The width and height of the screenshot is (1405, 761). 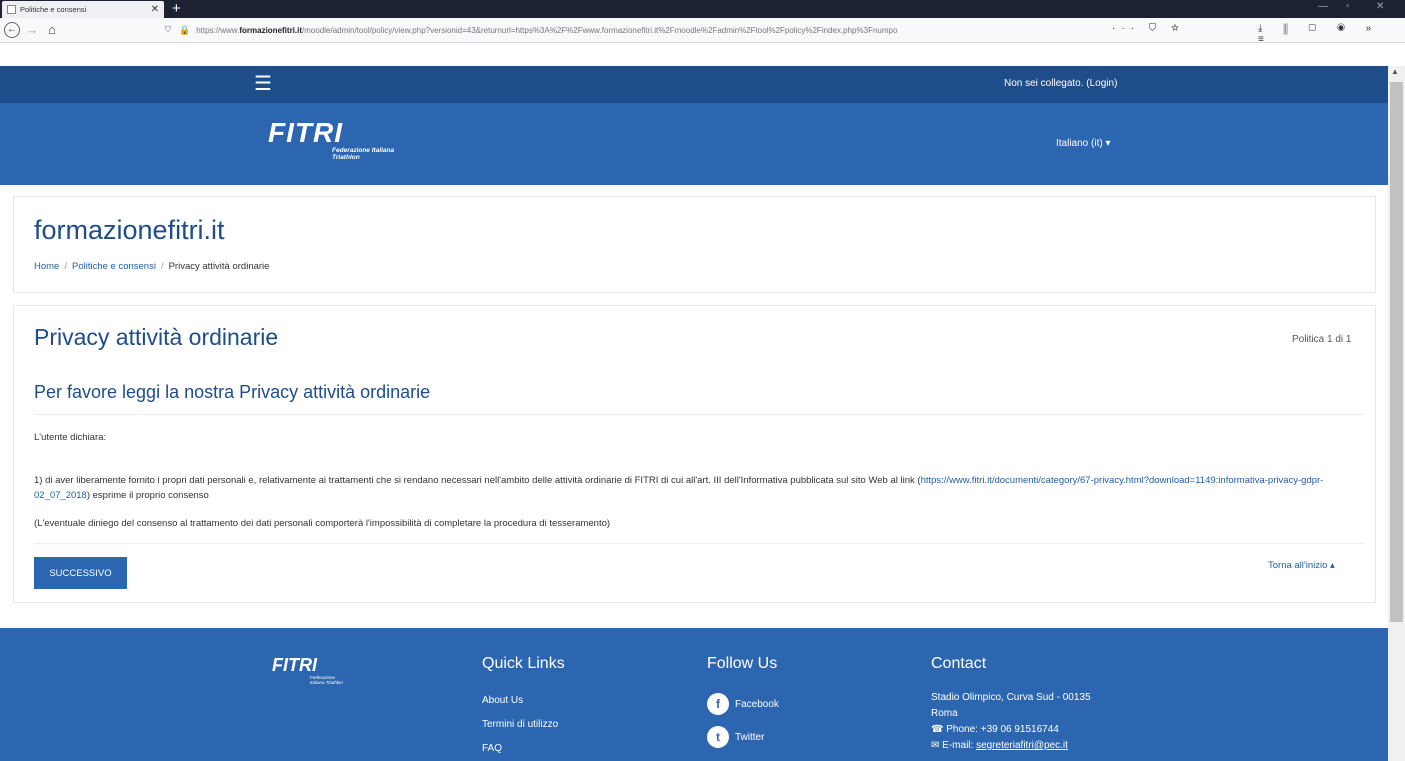 What do you see at coordinates (1011, 697) in the screenshot?
I see `contact-address-line1: Stadio Olimpico, Curva Sud - 00135` at bounding box center [1011, 697].